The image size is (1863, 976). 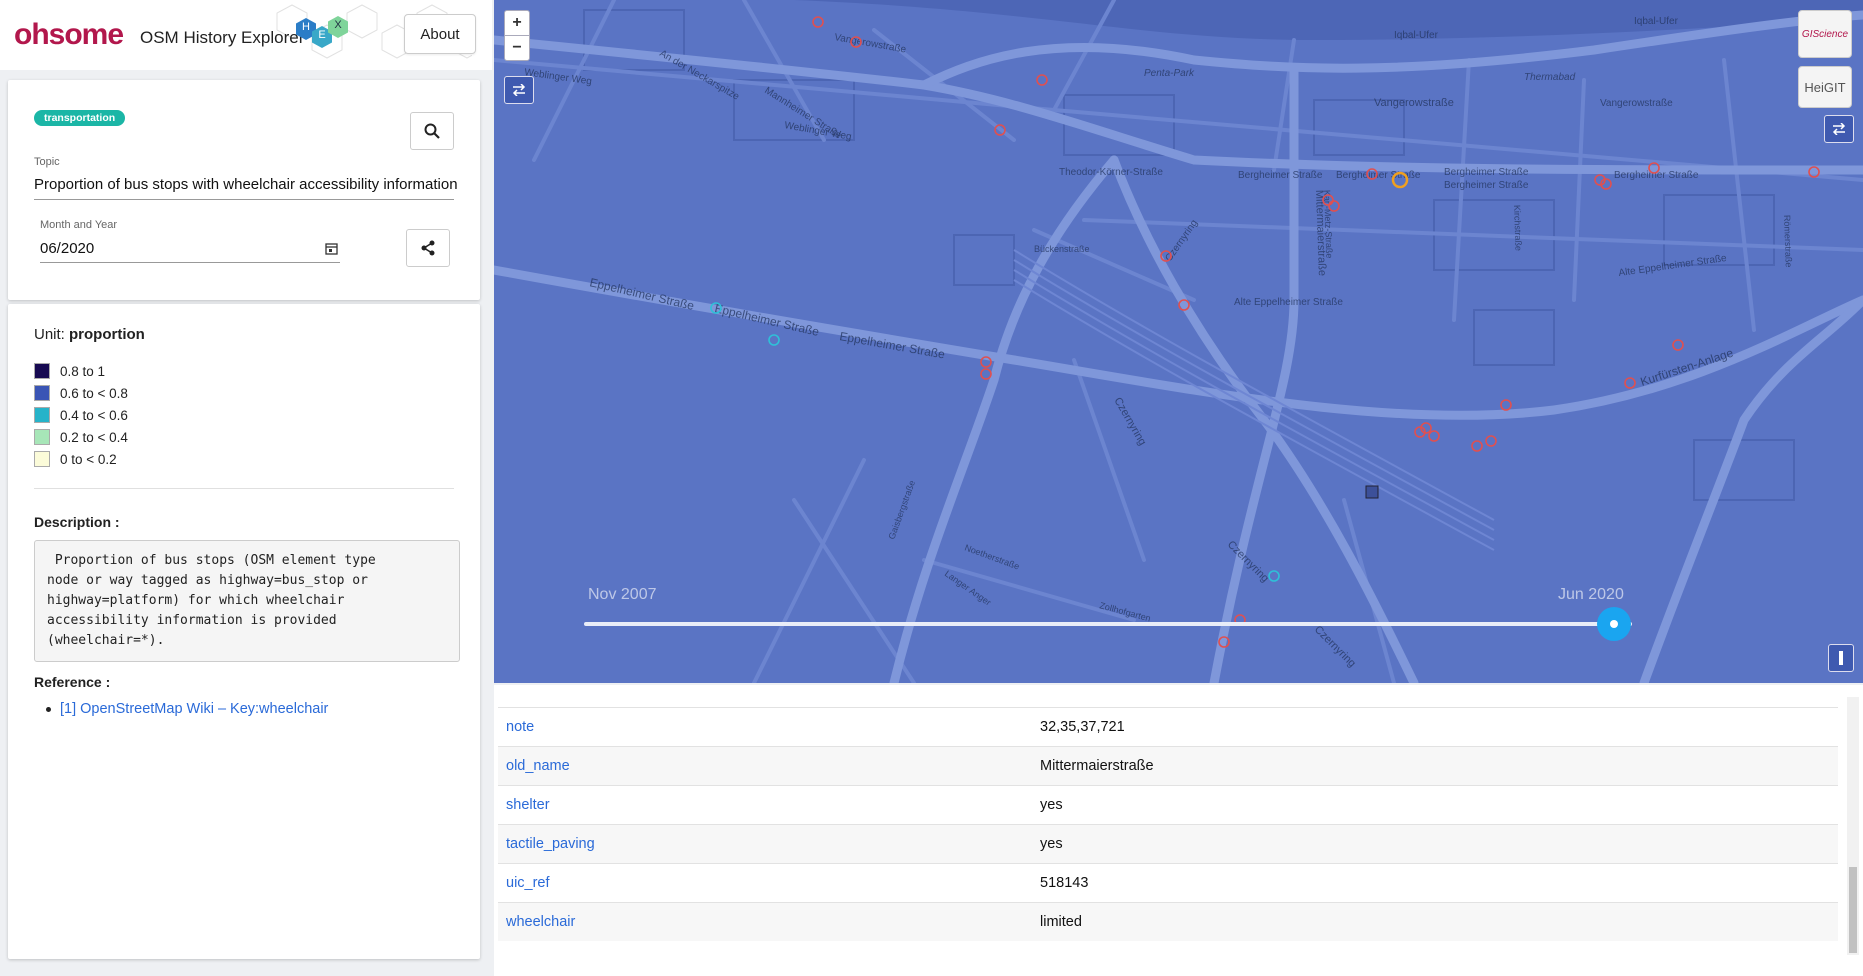 I want to click on hex-logo-x: X, so click(x=338, y=27).